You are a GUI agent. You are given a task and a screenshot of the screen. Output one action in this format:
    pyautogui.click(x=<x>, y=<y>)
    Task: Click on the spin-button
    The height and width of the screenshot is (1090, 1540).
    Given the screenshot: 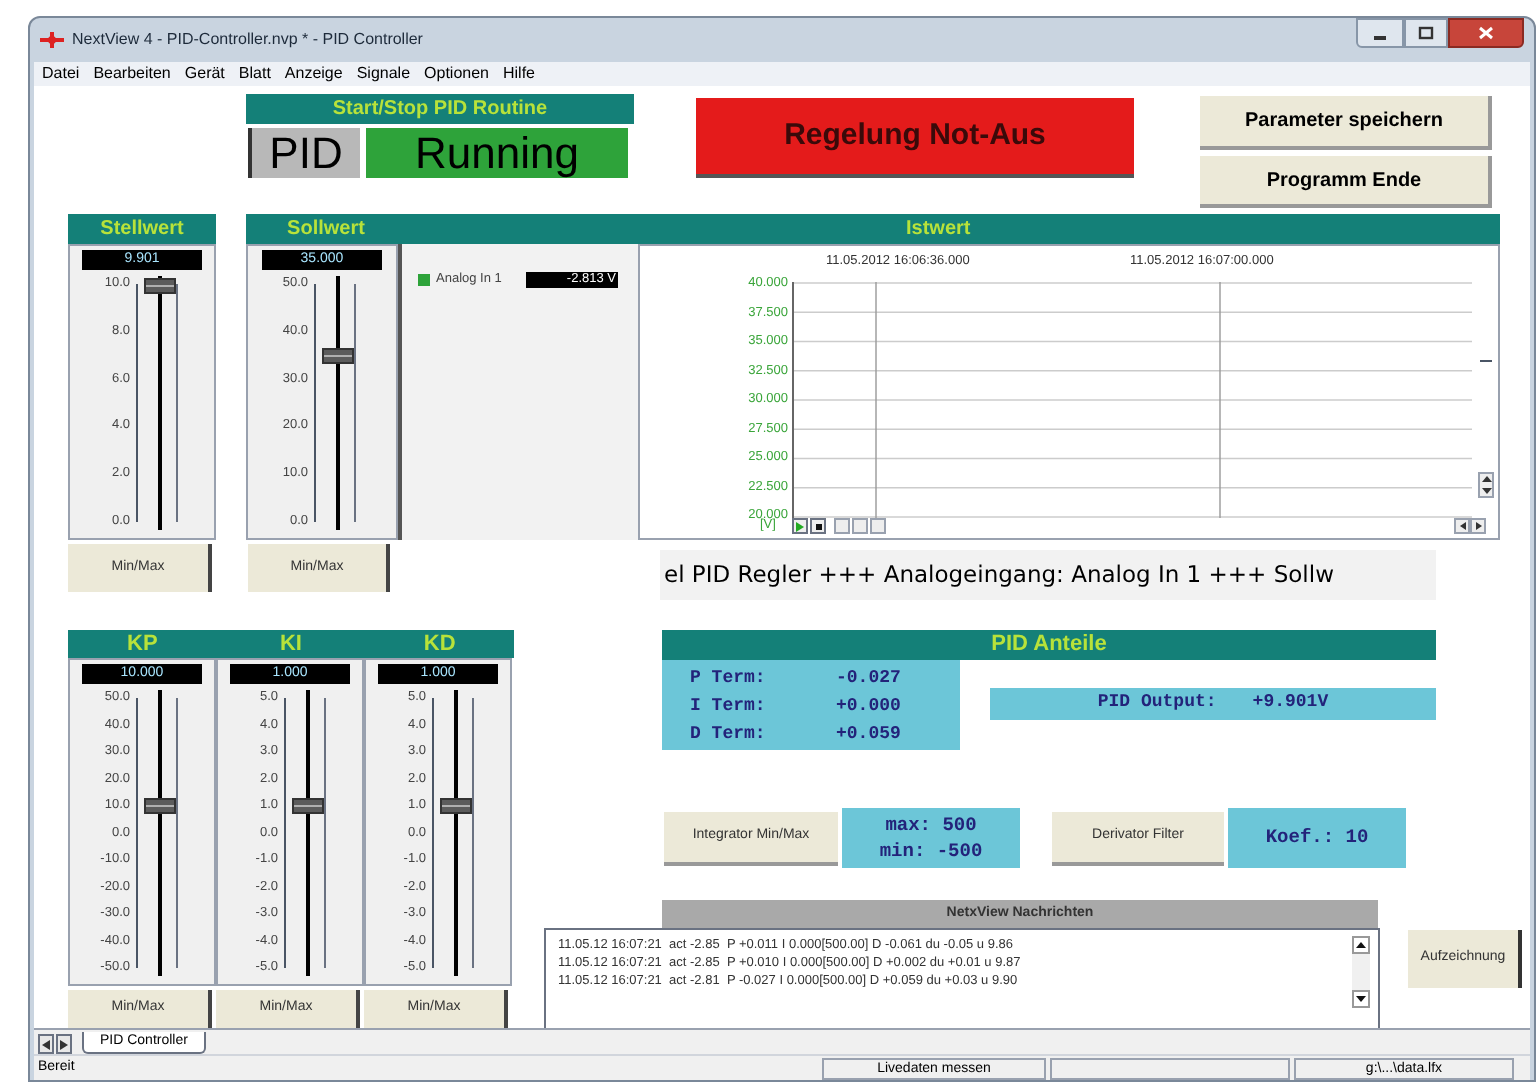 What is the action you would take?
    pyautogui.click(x=1486, y=485)
    